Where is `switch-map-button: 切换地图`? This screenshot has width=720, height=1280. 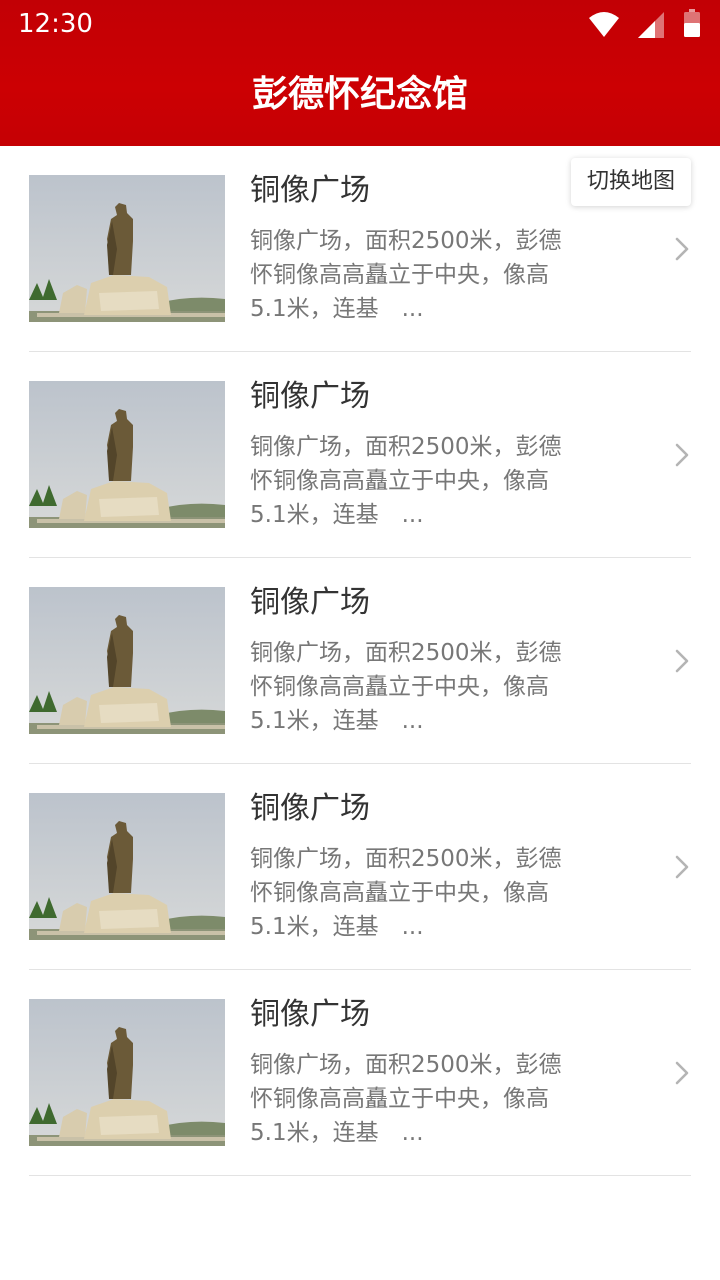 switch-map-button: 切换地图 is located at coordinates (631, 182).